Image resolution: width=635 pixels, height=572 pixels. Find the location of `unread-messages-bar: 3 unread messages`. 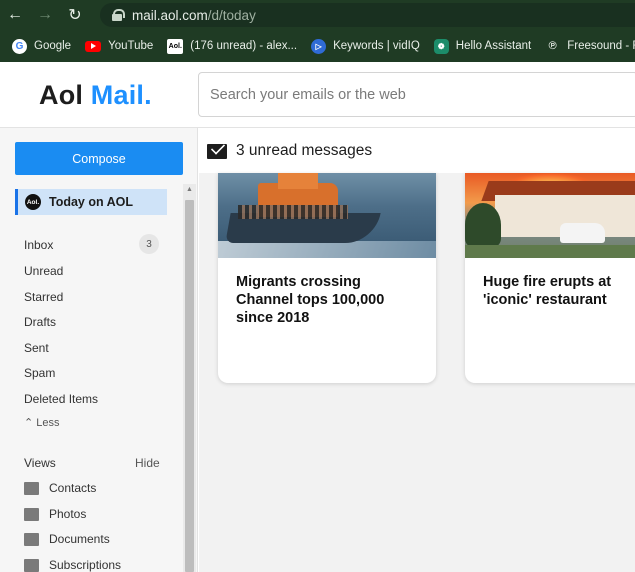

unread-messages-bar: 3 unread messages is located at coordinates (417, 151).